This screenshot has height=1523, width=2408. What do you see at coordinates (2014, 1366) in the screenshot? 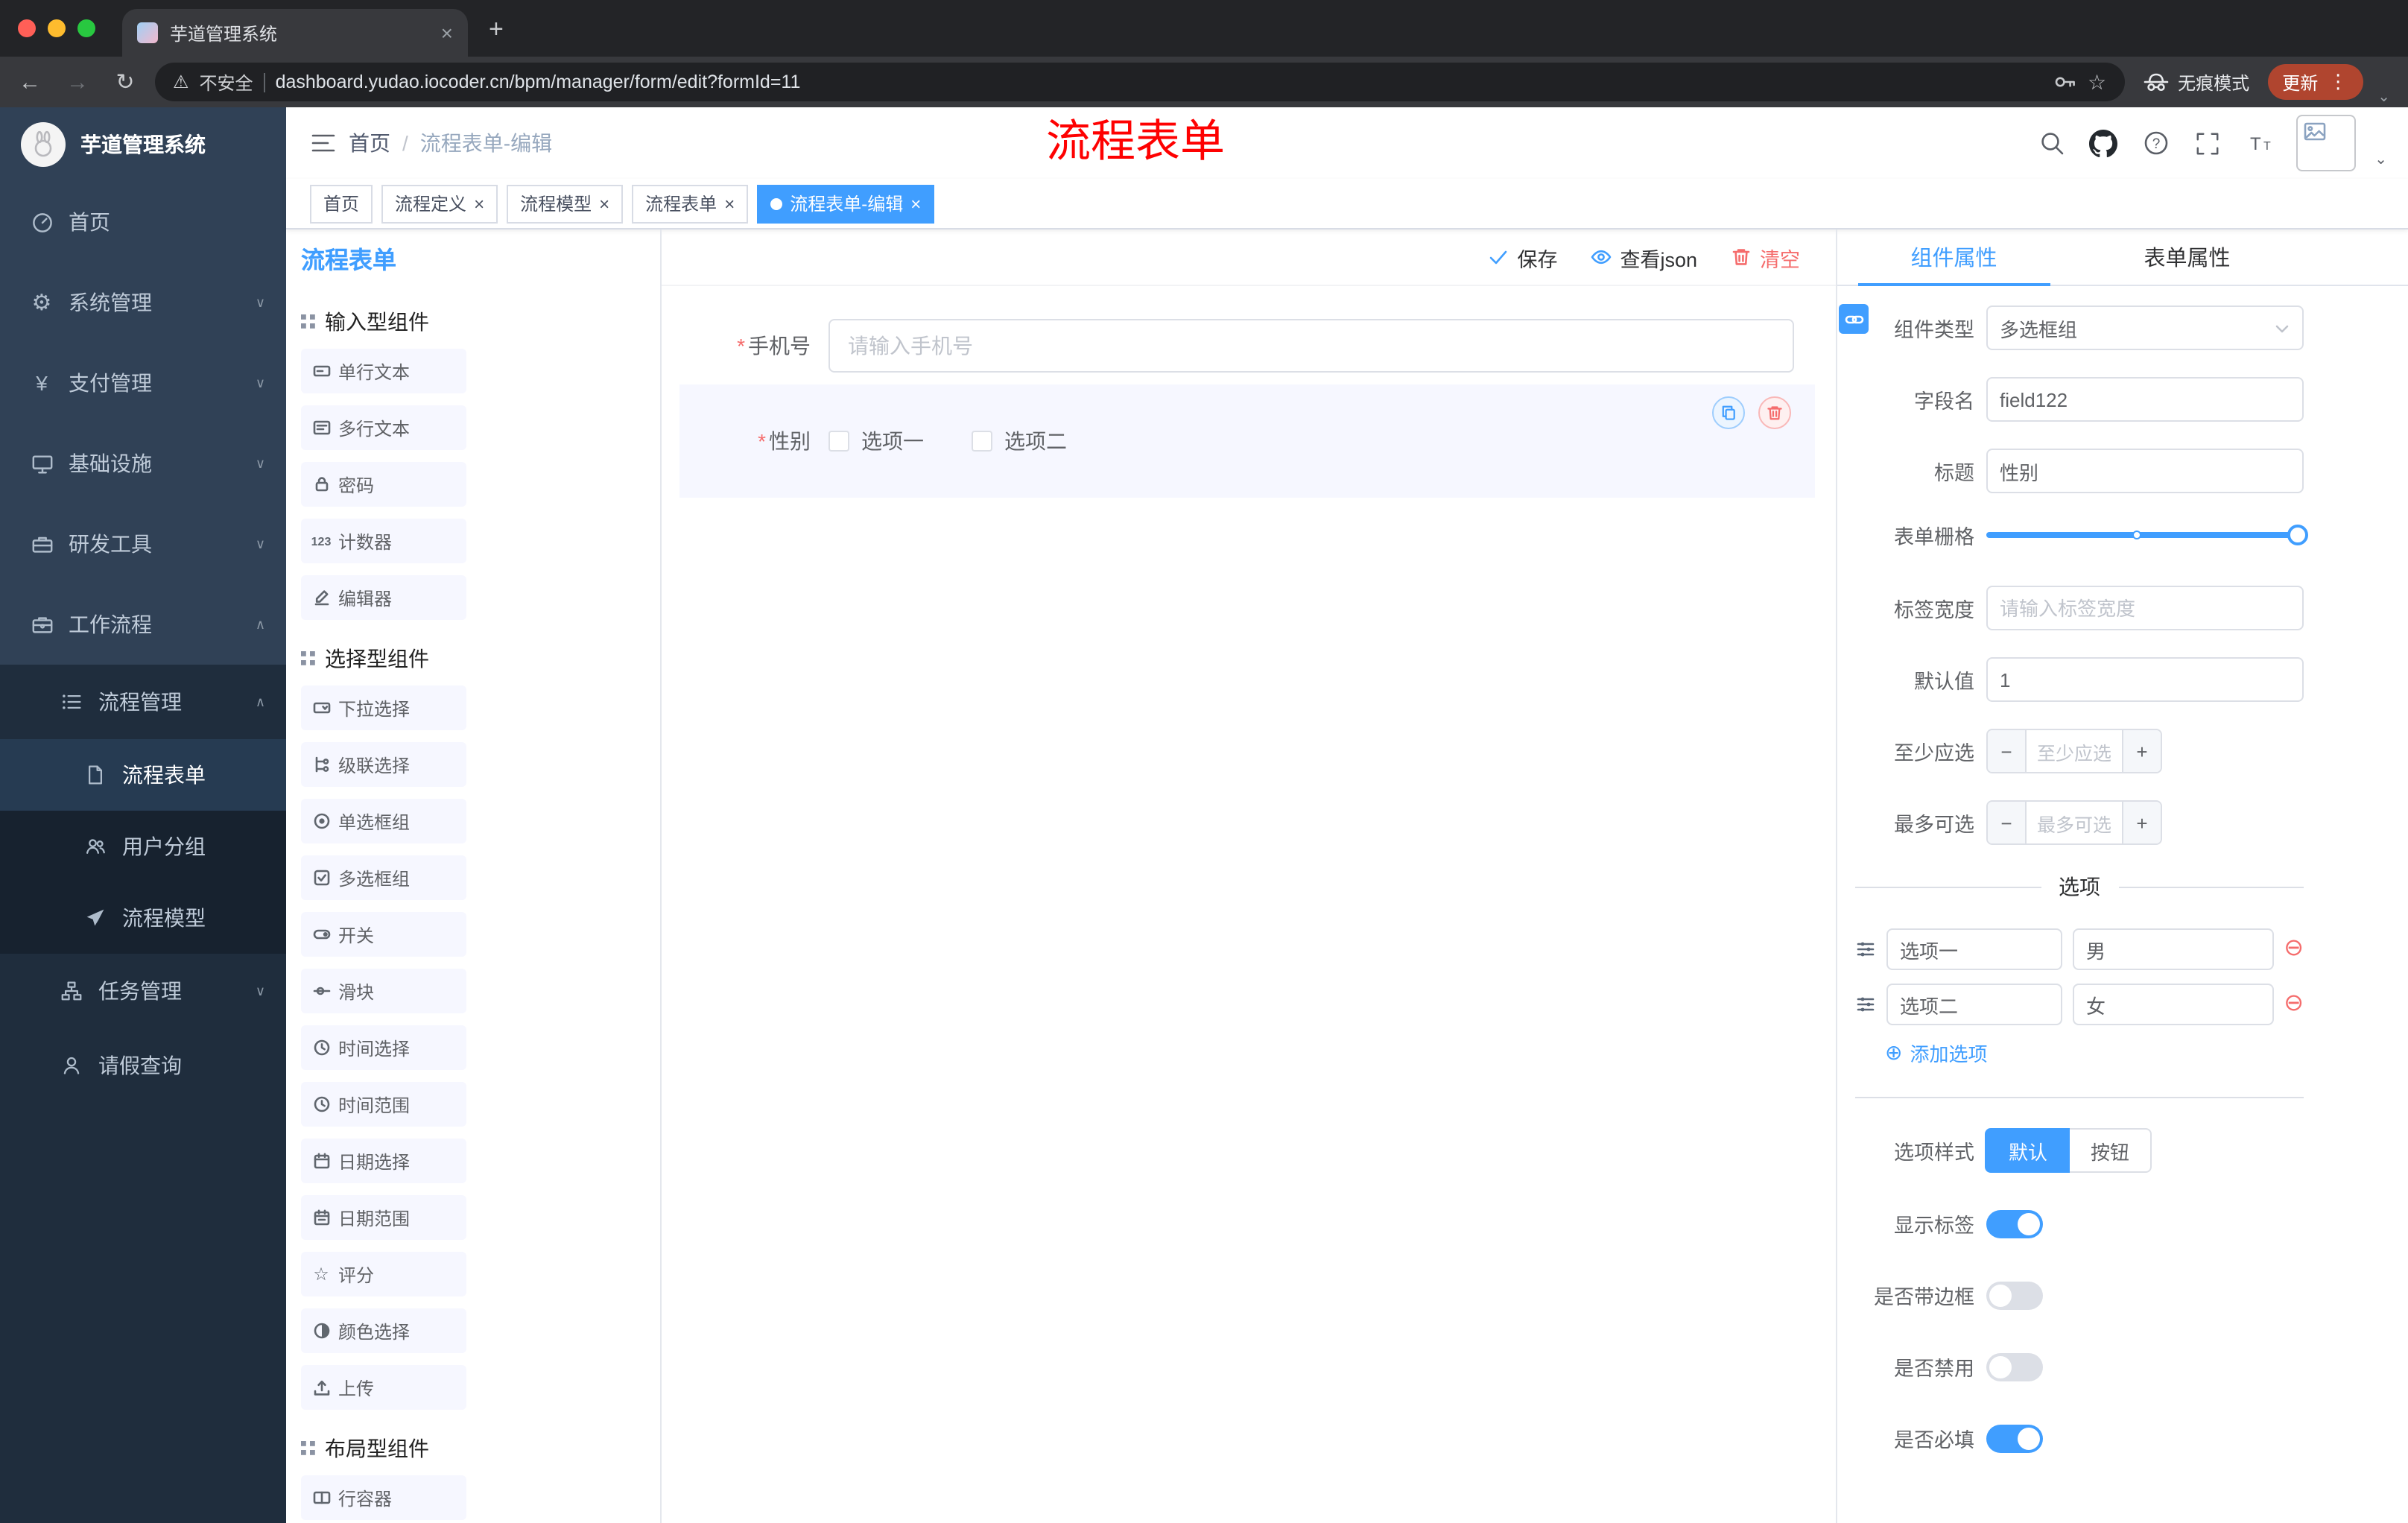
I see `disabled-switch` at bounding box center [2014, 1366].